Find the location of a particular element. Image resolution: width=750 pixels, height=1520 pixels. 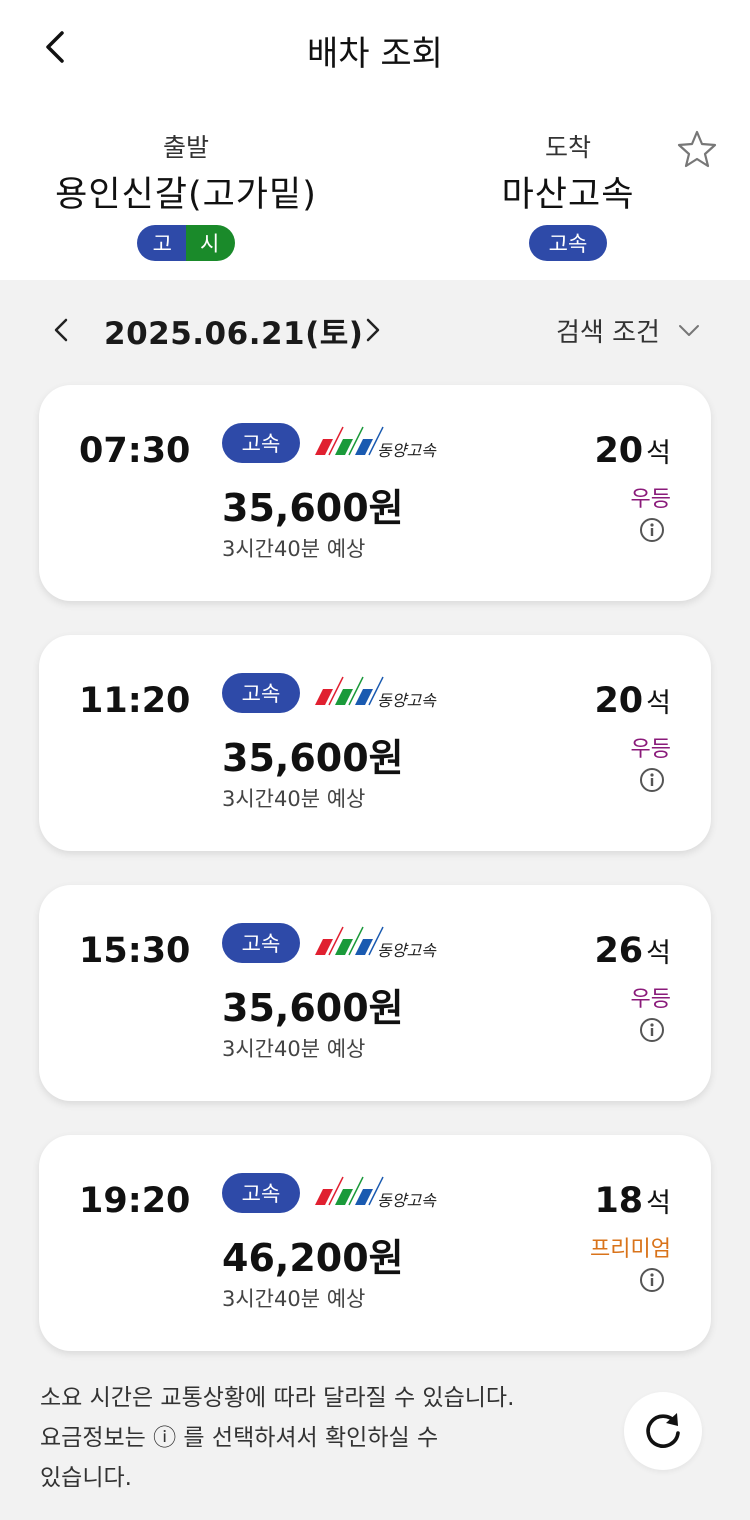

express-badge-part: 고 is located at coordinates (161, 243).